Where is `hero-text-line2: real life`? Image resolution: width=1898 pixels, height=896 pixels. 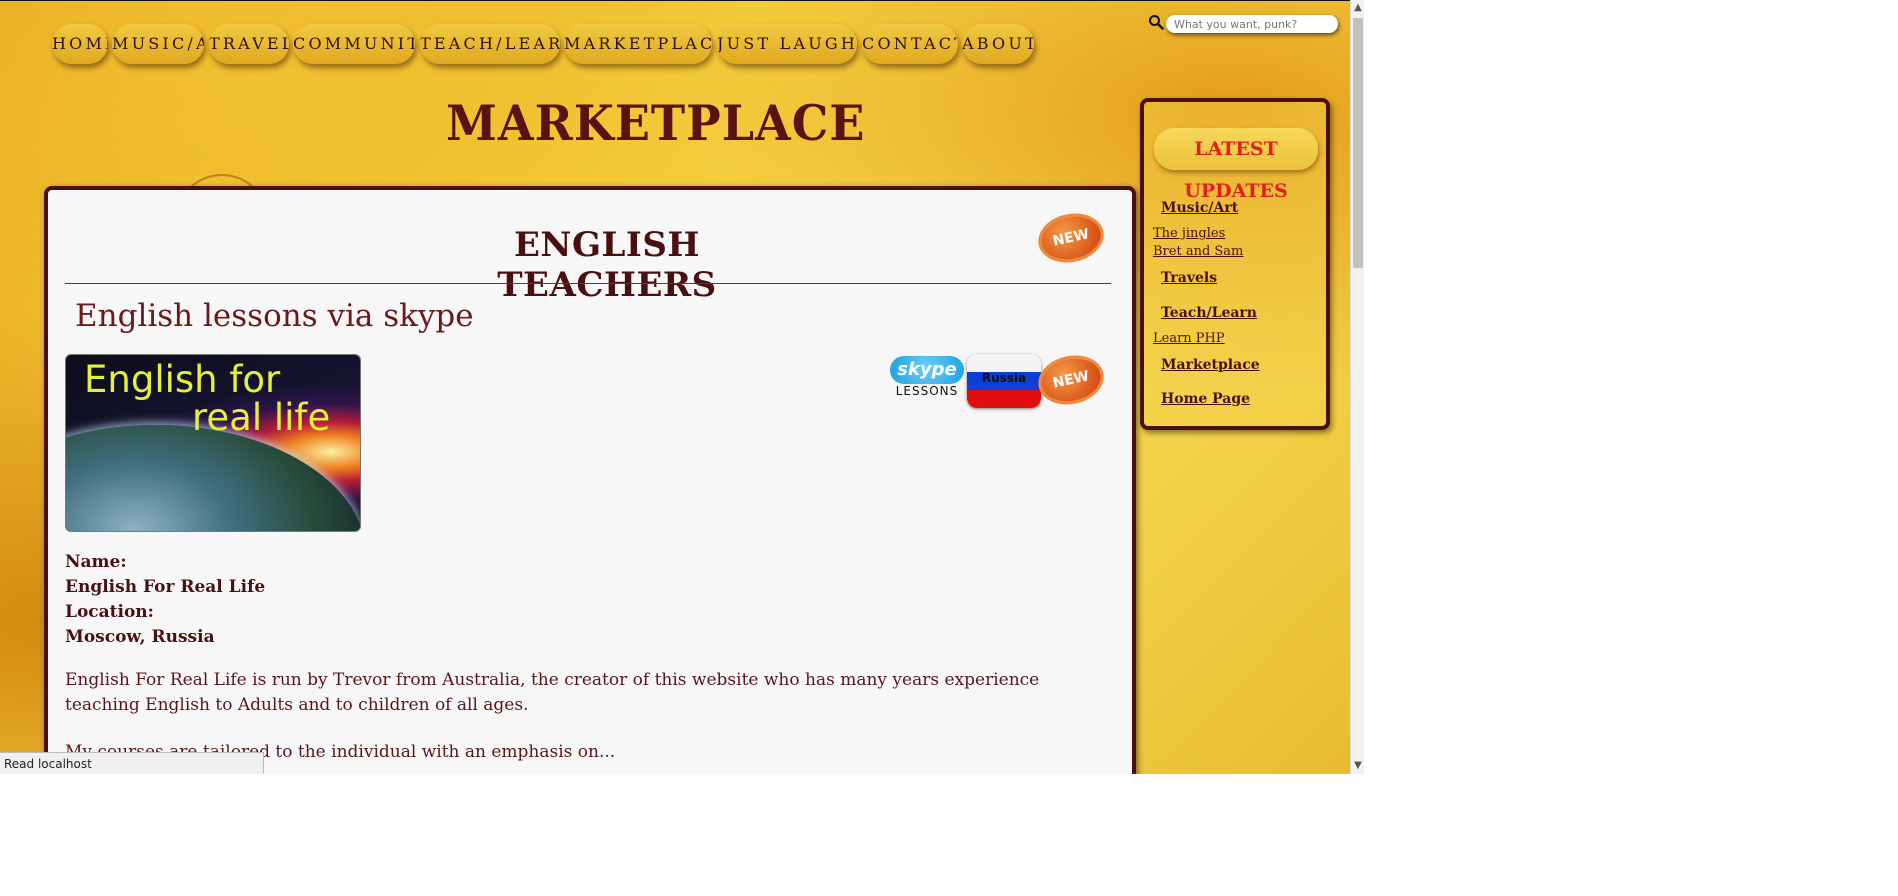
hero-text-line2: real life is located at coordinates (261, 417).